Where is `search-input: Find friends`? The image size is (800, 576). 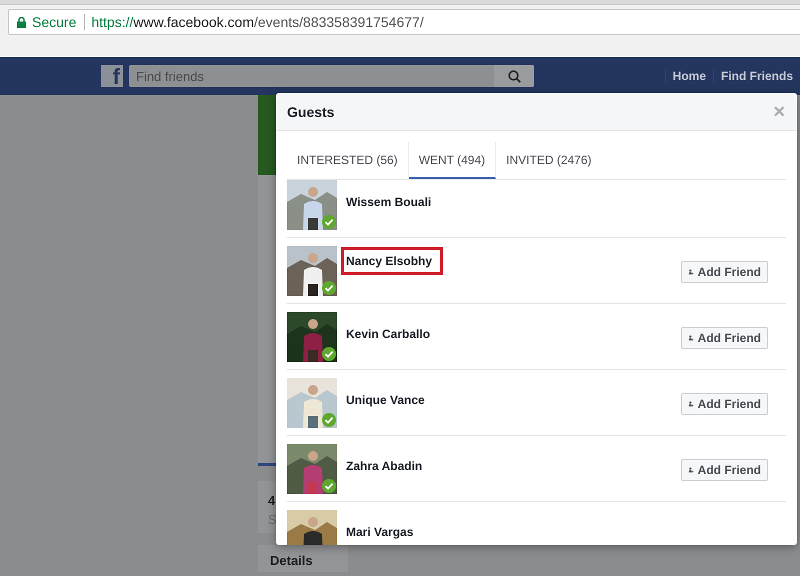 search-input: Find friends is located at coordinates (311, 76).